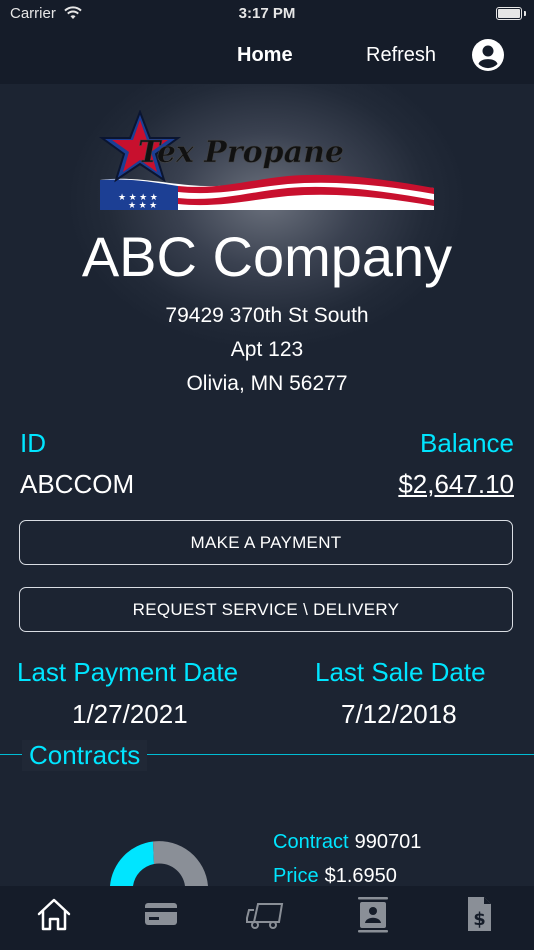 The image size is (534, 950). Describe the element at coordinates (85, 755) in the screenshot. I see `contracts-heading: Contracts` at that location.